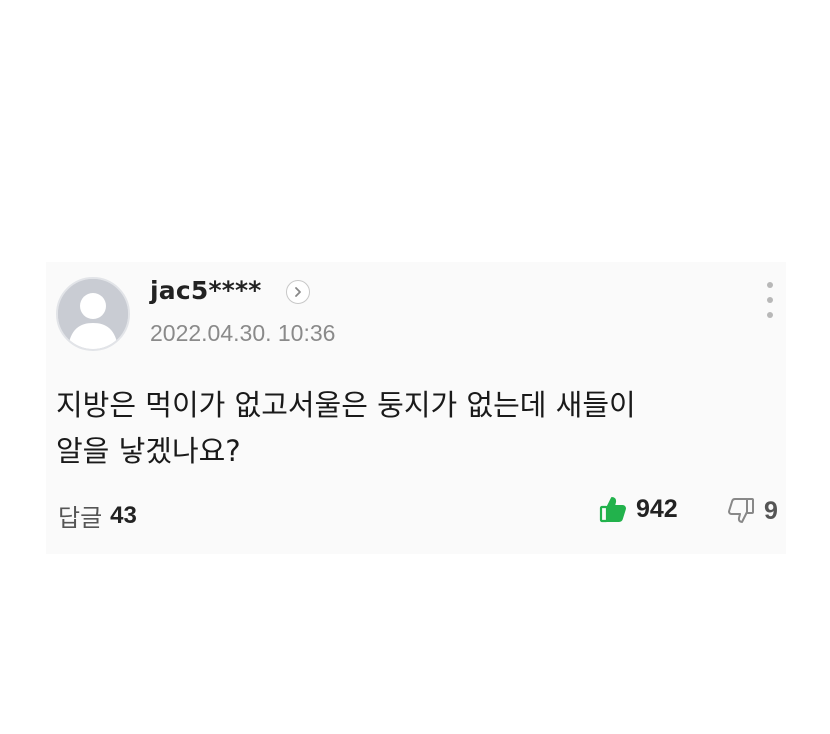 The height and width of the screenshot is (734, 830). Describe the element at coordinates (612, 510) in the screenshot. I see `thumbs-up-icon` at that location.